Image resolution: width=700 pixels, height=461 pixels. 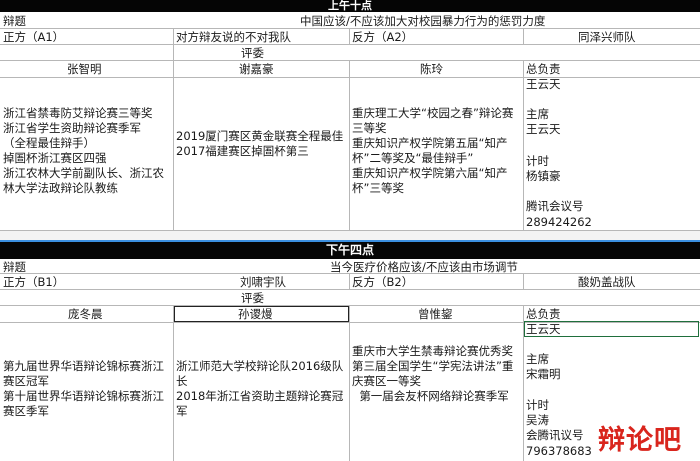 I want to click on afternoon-topic-label: 辩题, so click(x=14, y=267).